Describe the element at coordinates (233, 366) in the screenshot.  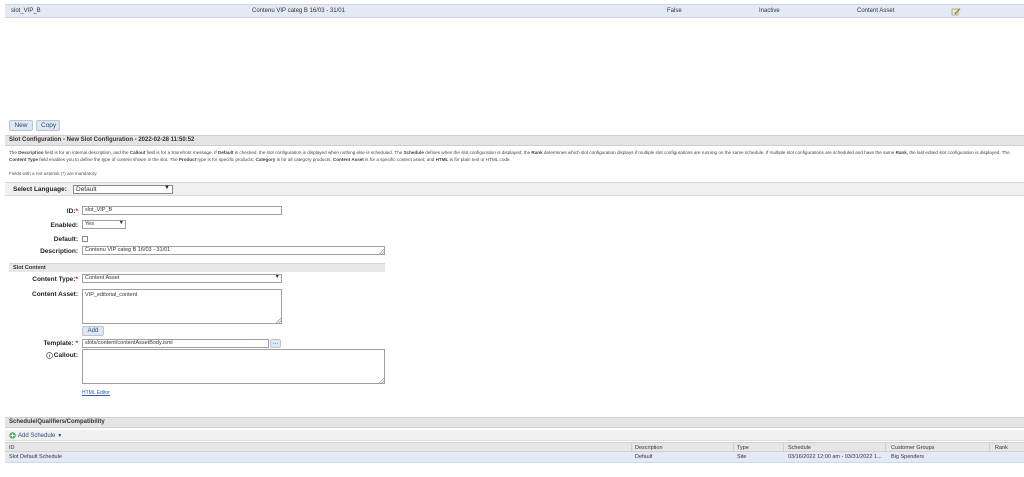
I see `callout-textarea` at that location.